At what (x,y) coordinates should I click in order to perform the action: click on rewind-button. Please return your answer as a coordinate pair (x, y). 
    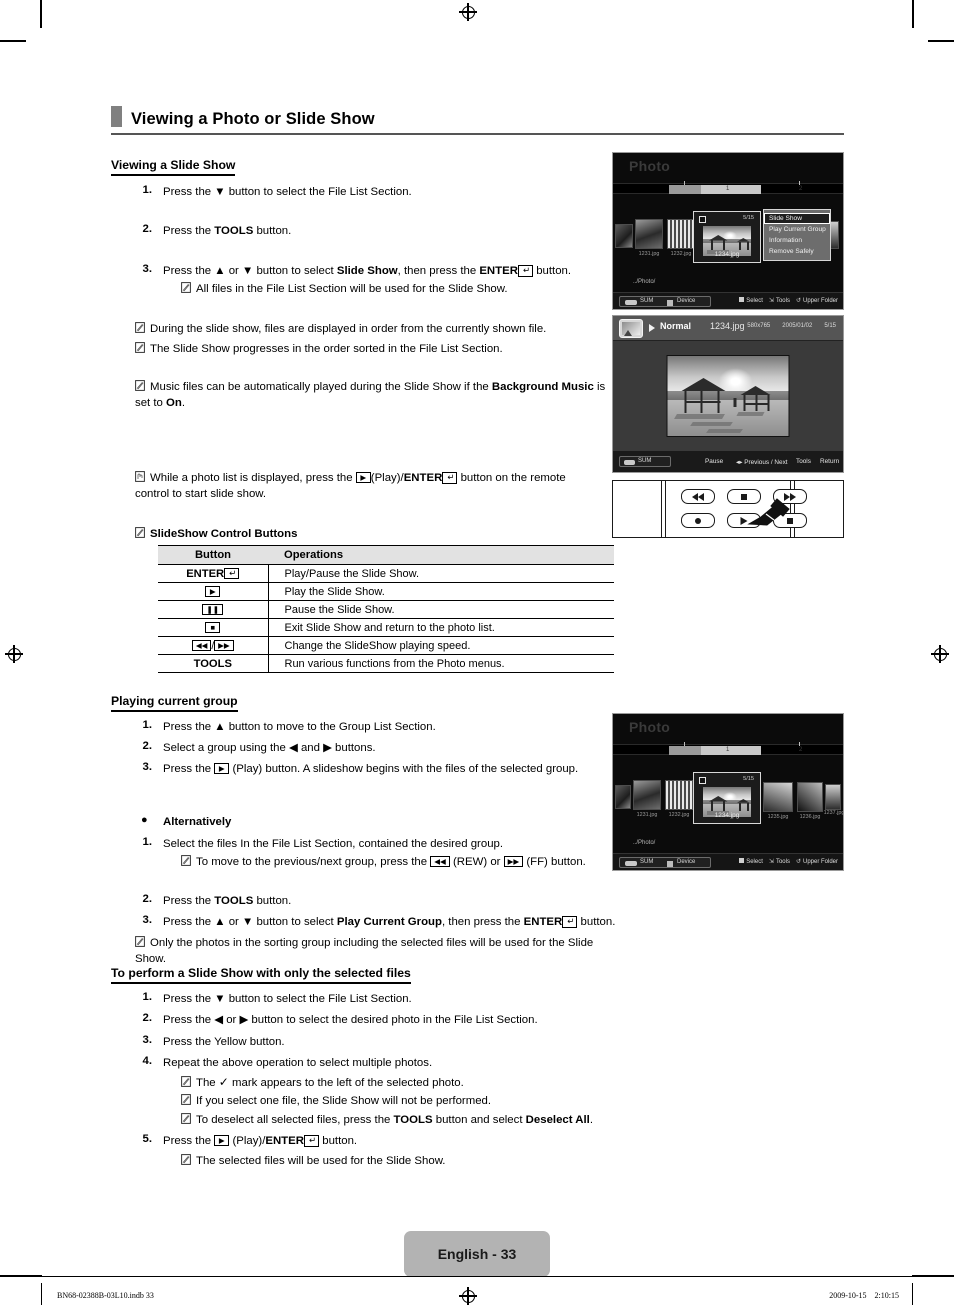
    Looking at the image, I should click on (698, 496).